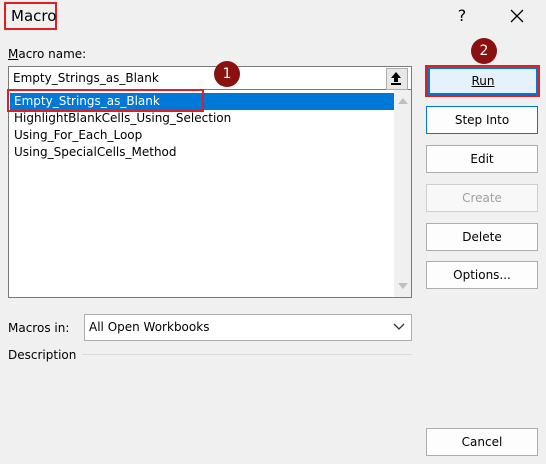 The width and height of the screenshot is (546, 464). What do you see at coordinates (227, 74) in the screenshot?
I see `annotation-badge-1: 1` at bounding box center [227, 74].